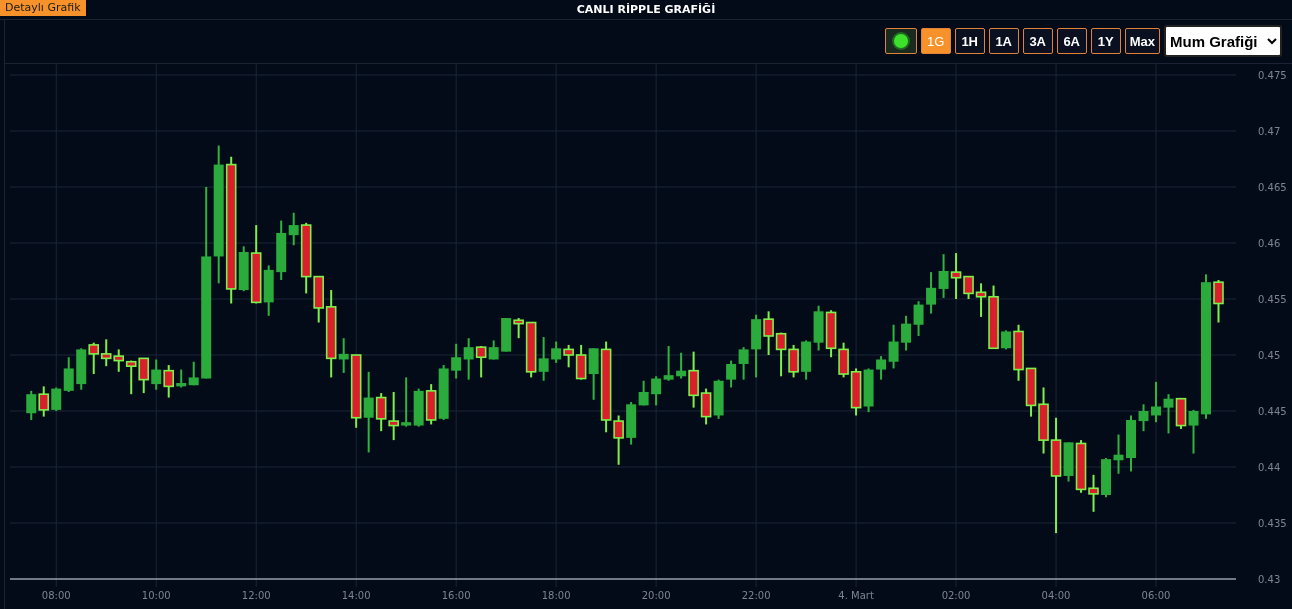  What do you see at coordinates (1223, 41) in the screenshot?
I see `chart-type-select: Mum Grafiği` at bounding box center [1223, 41].